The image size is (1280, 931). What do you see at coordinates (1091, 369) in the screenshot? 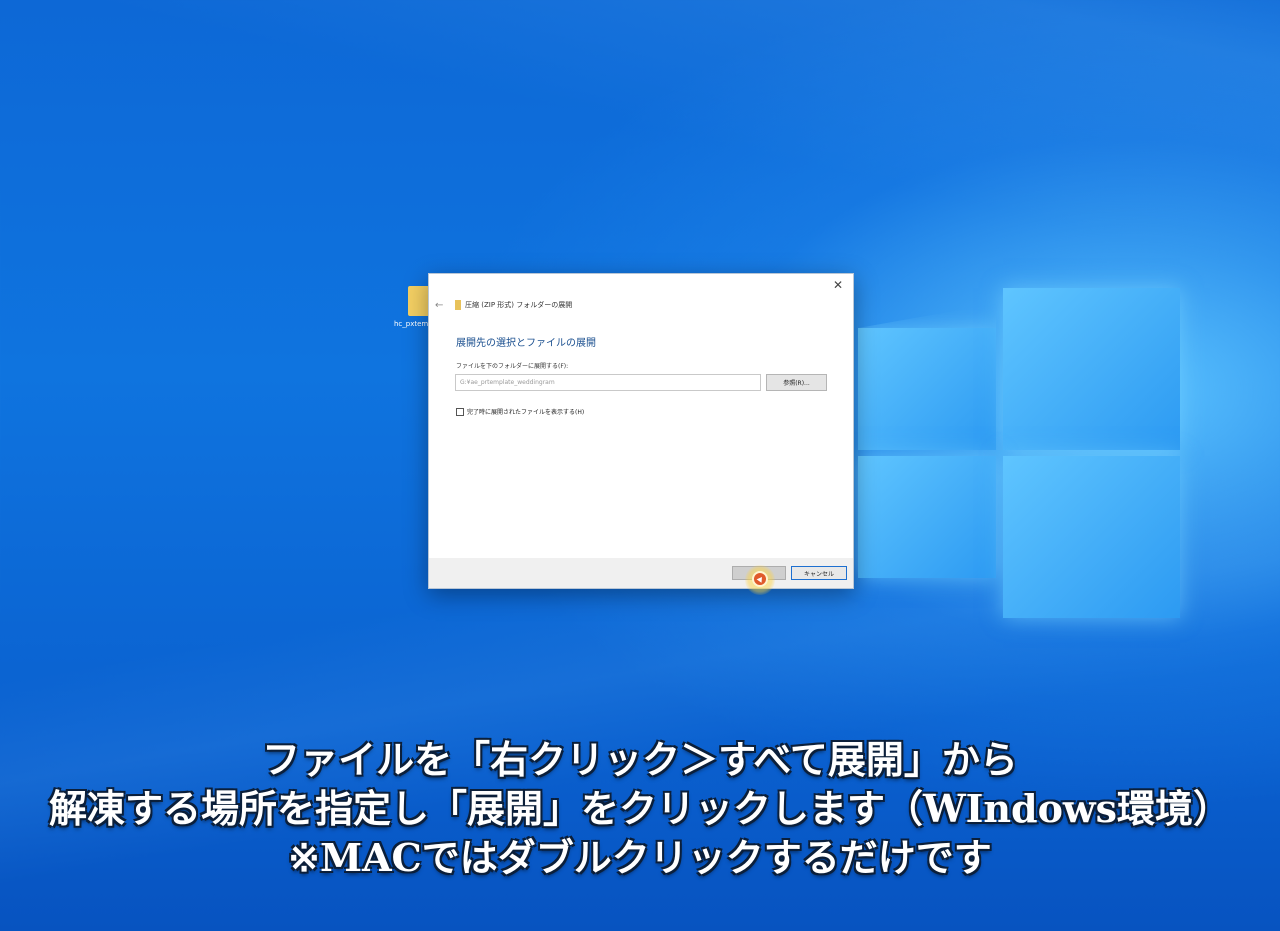
I see `logo-pane-top-right` at bounding box center [1091, 369].